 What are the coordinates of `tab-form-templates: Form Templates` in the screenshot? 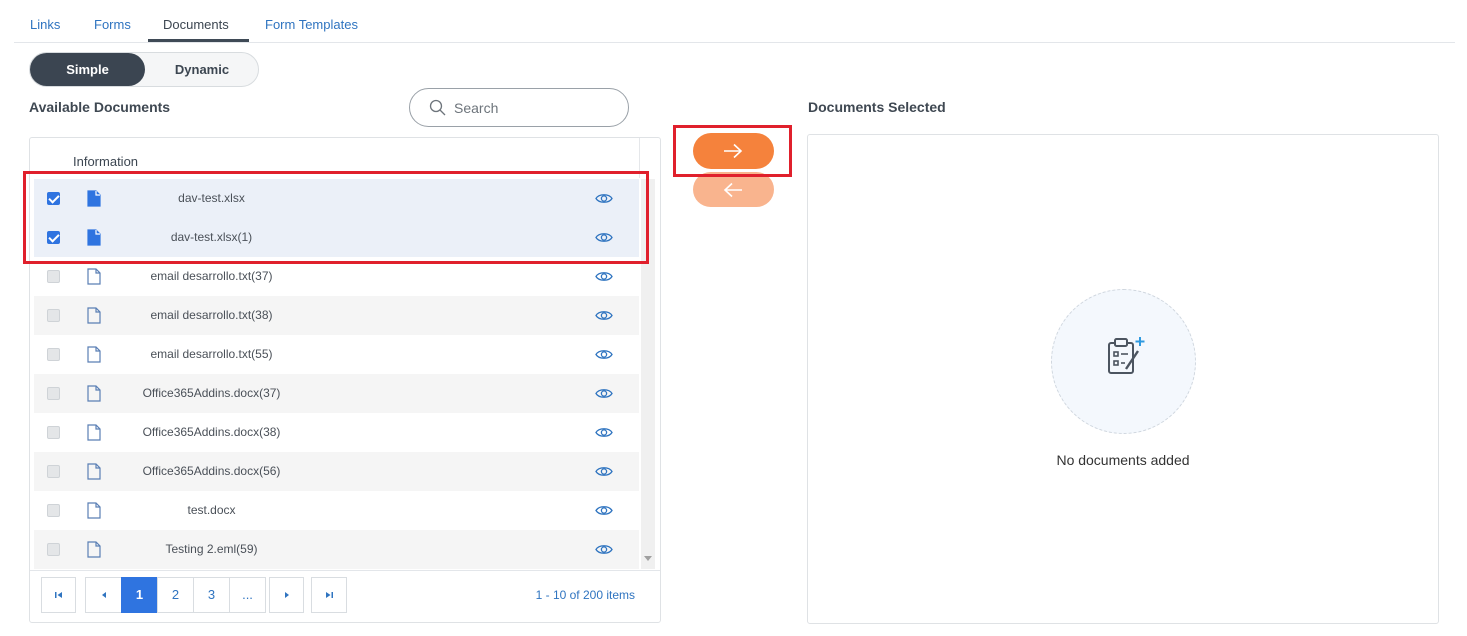 It's located at (311, 24).